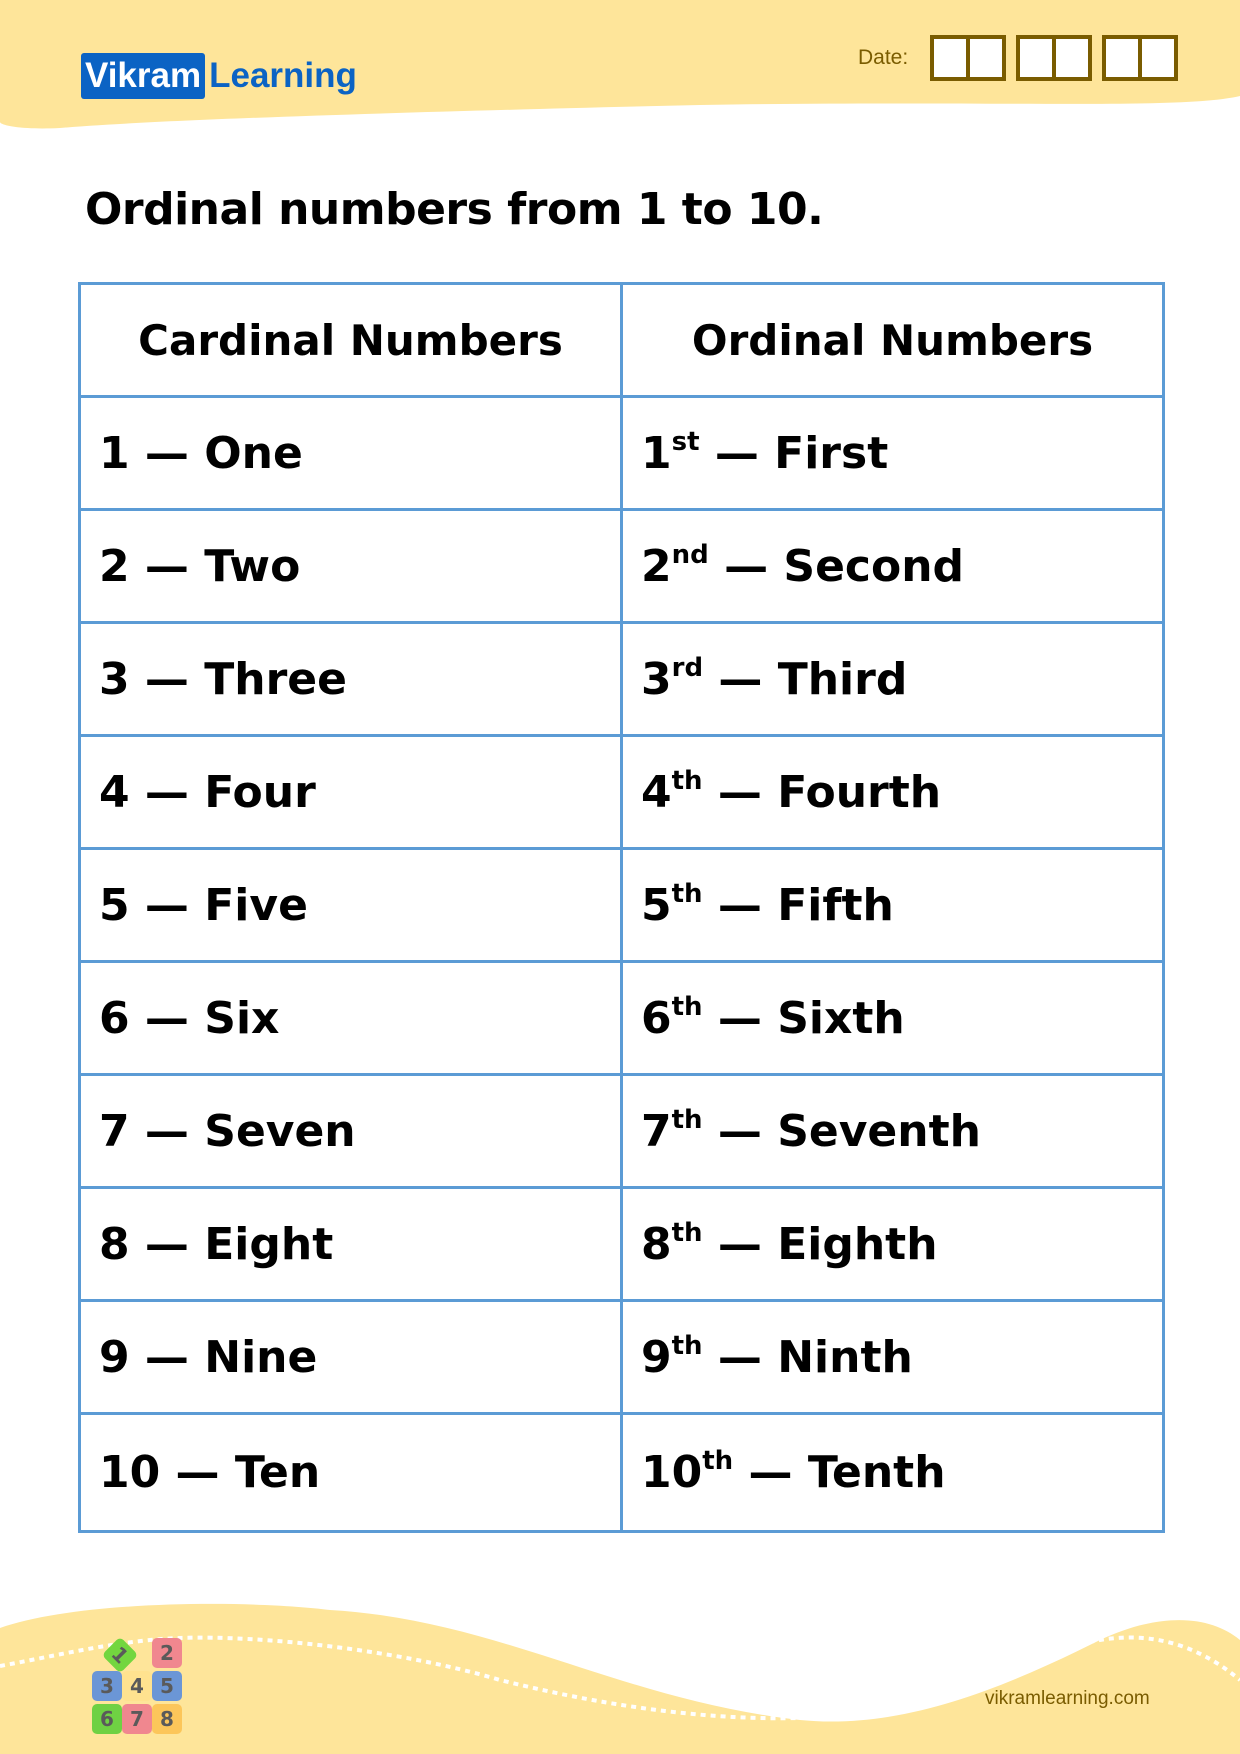  I want to click on ordinal-cell: 5th — Fifth, so click(892, 905).